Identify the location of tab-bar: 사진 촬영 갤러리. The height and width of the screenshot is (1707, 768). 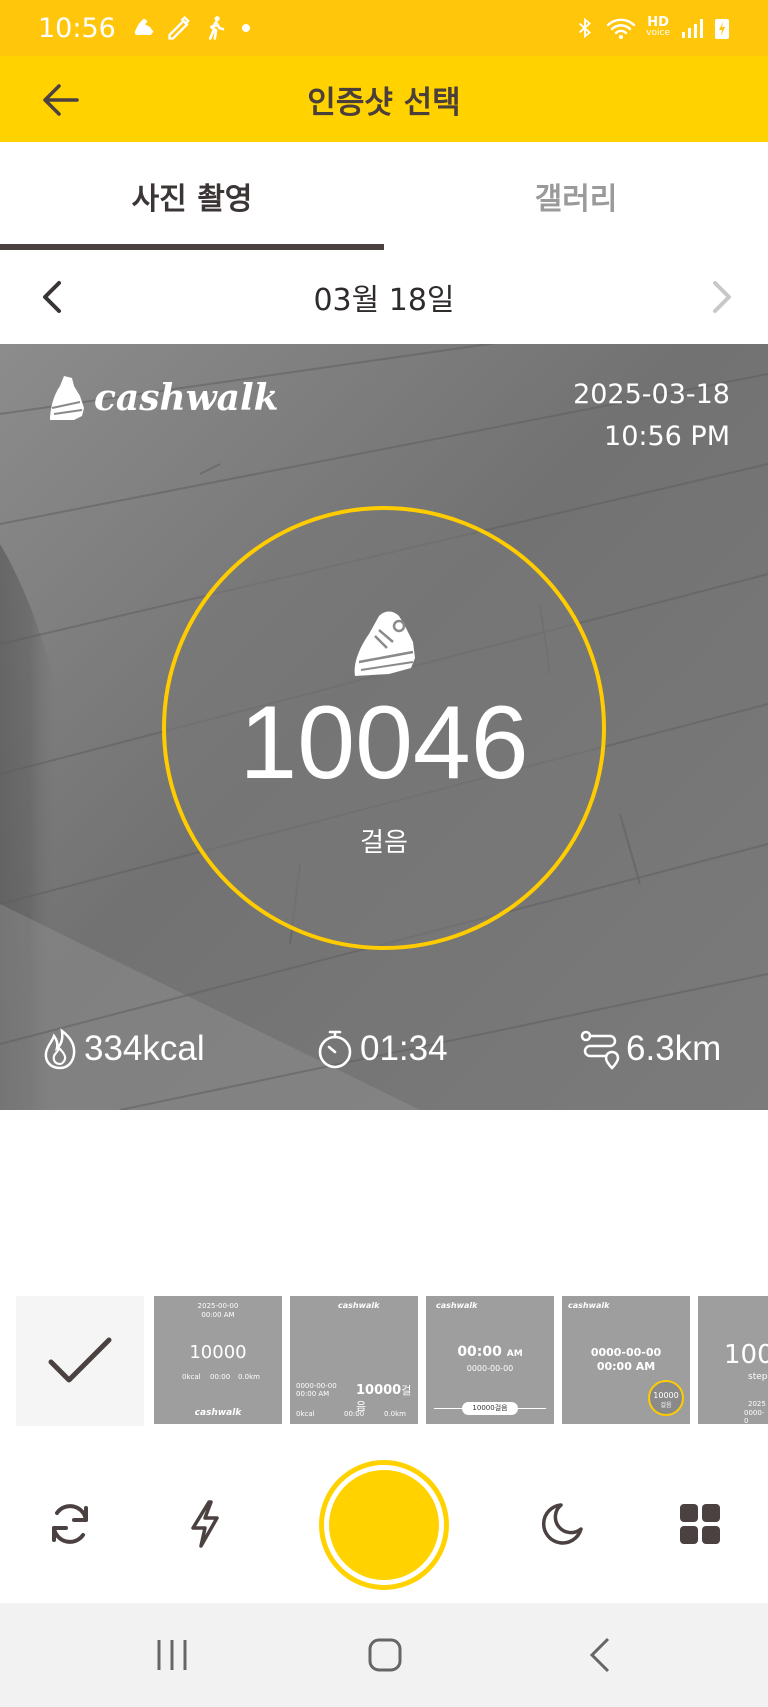
(384, 196).